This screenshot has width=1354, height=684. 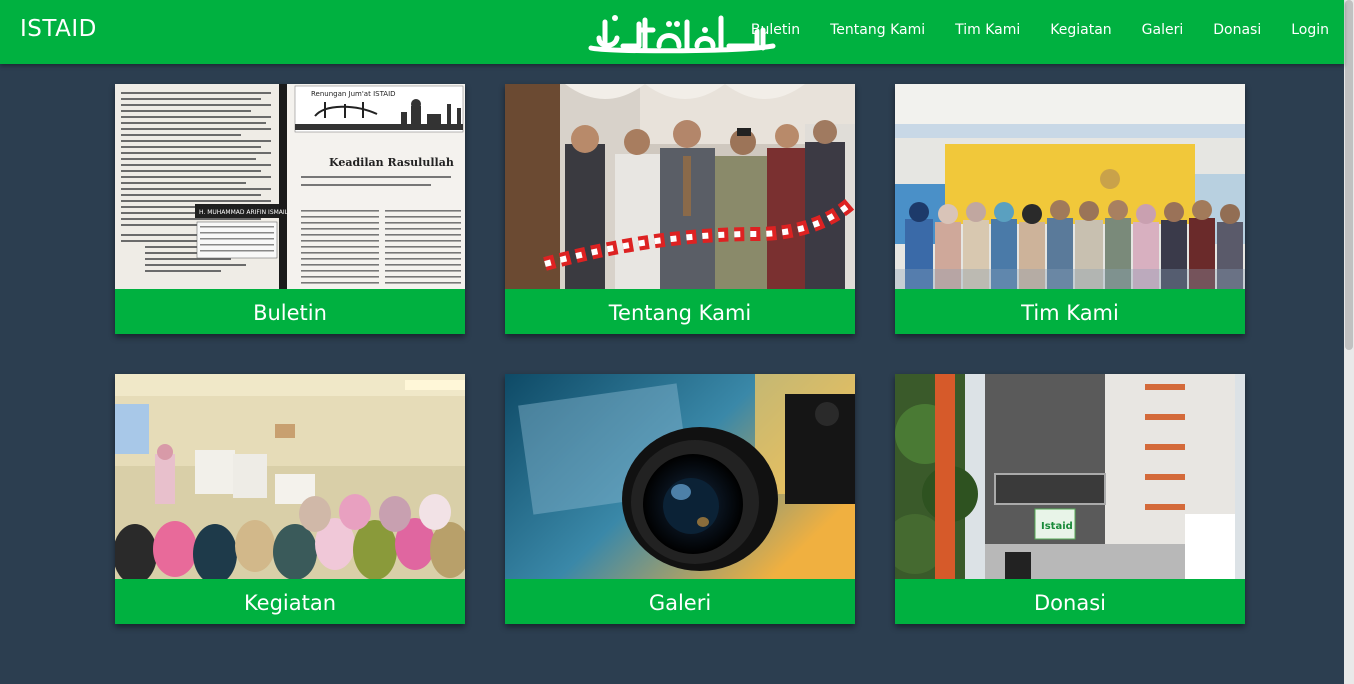 What do you see at coordinates (680, 311) in the screenshot?
I see `card-label: Tentang Kami` at bounding box center [680, 311].